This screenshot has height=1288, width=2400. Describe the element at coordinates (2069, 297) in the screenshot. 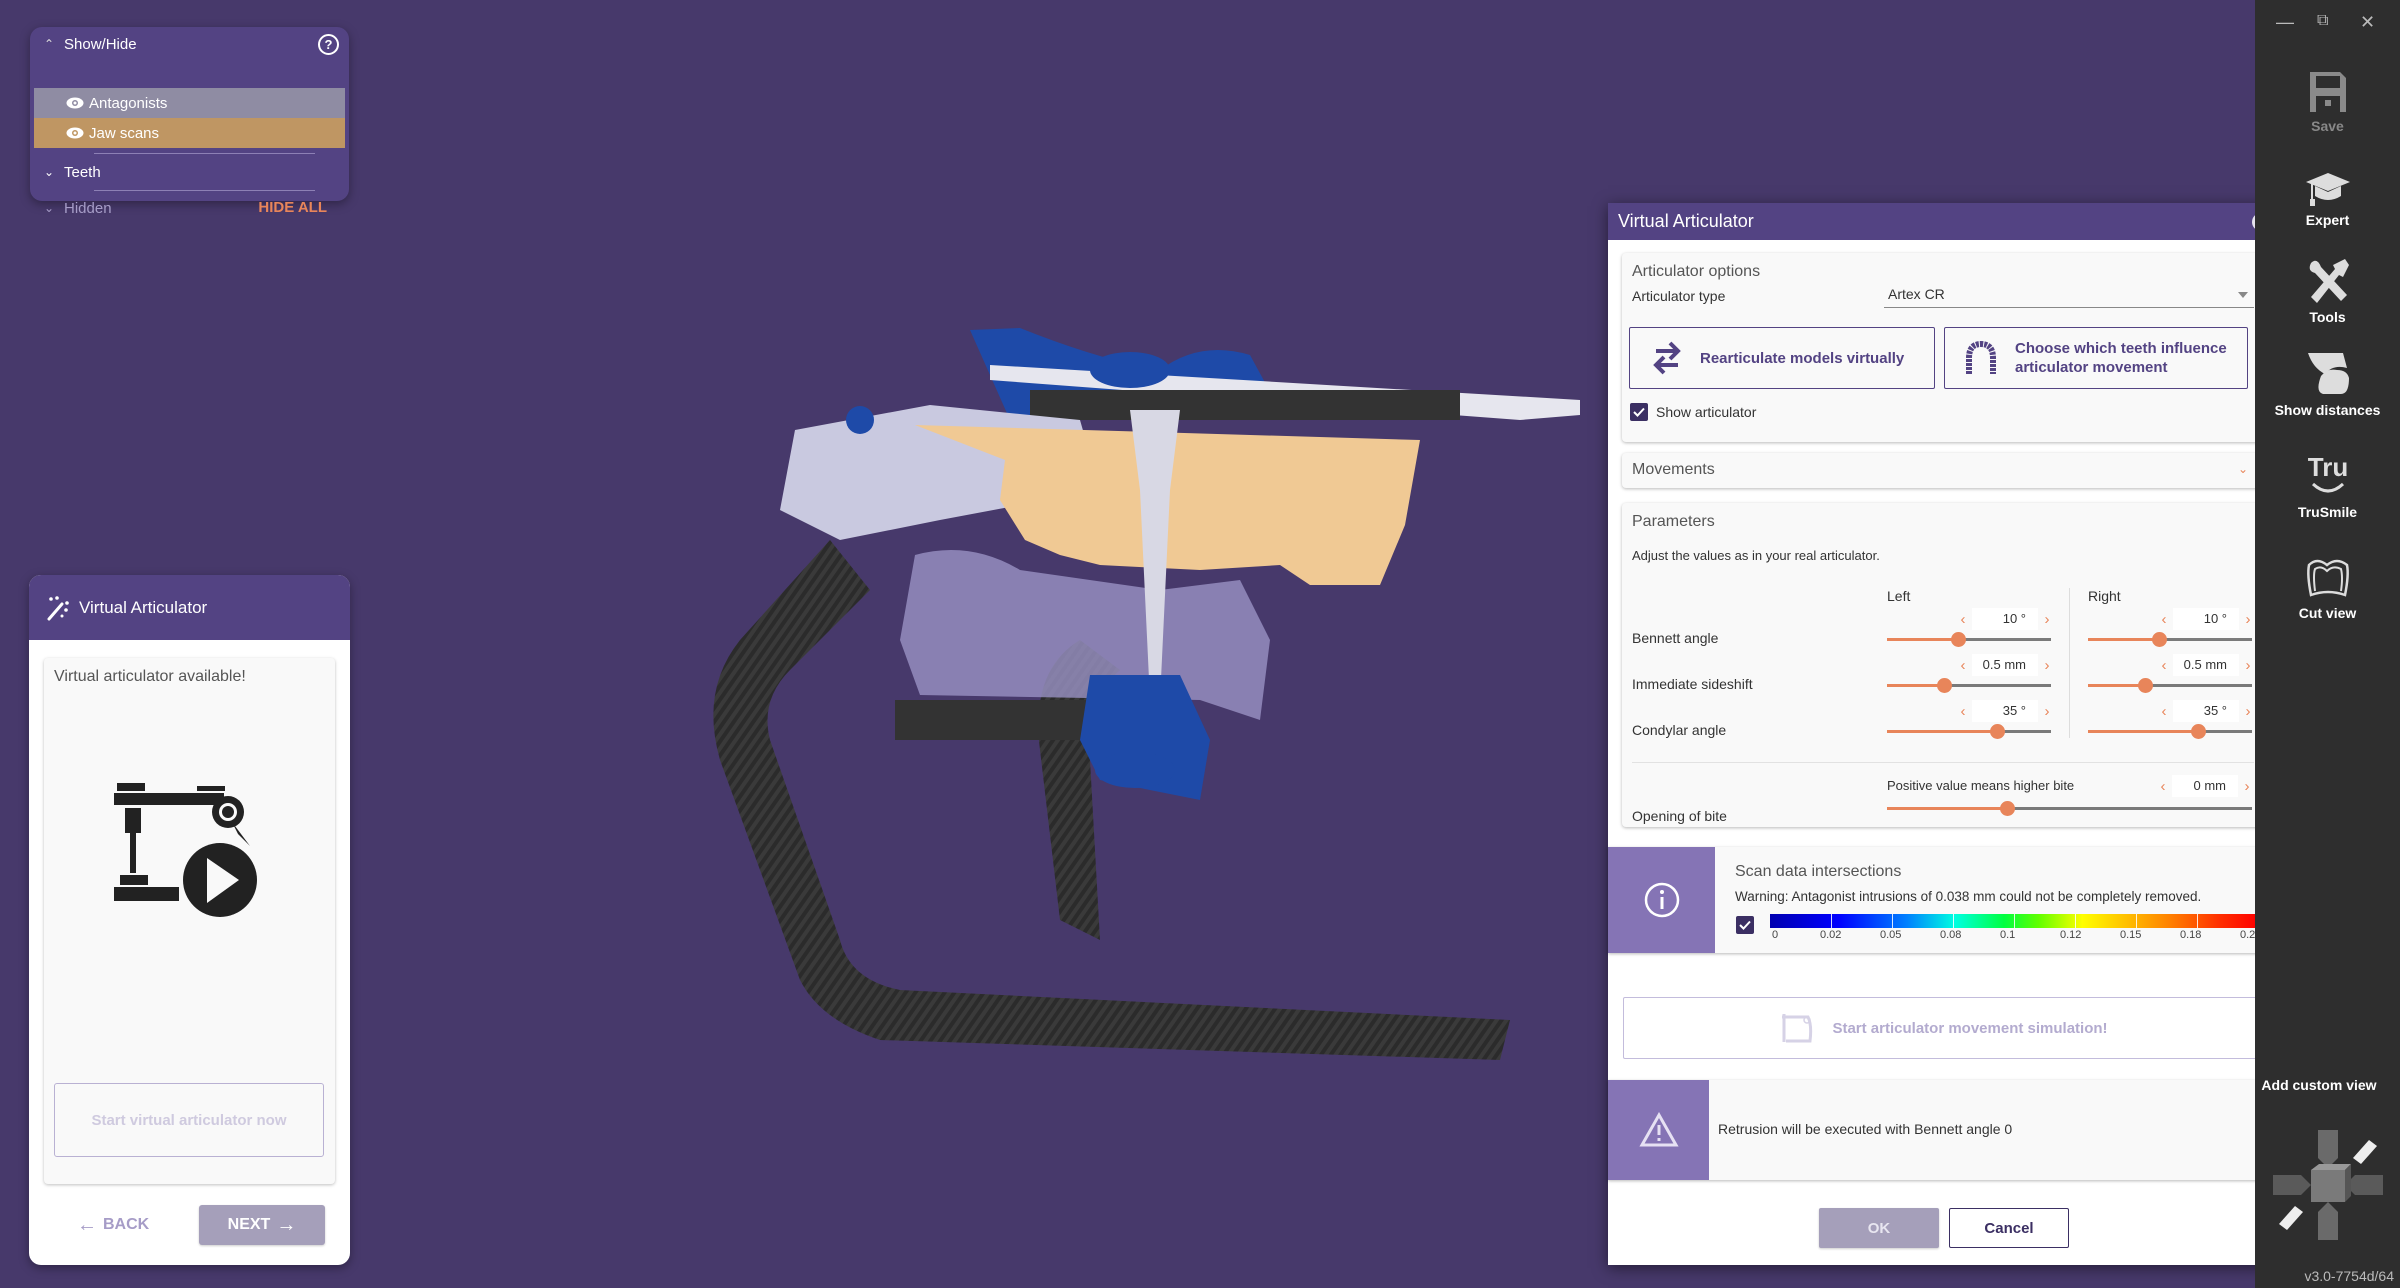

I see `articulator-type-select: Artex CR` at that location.